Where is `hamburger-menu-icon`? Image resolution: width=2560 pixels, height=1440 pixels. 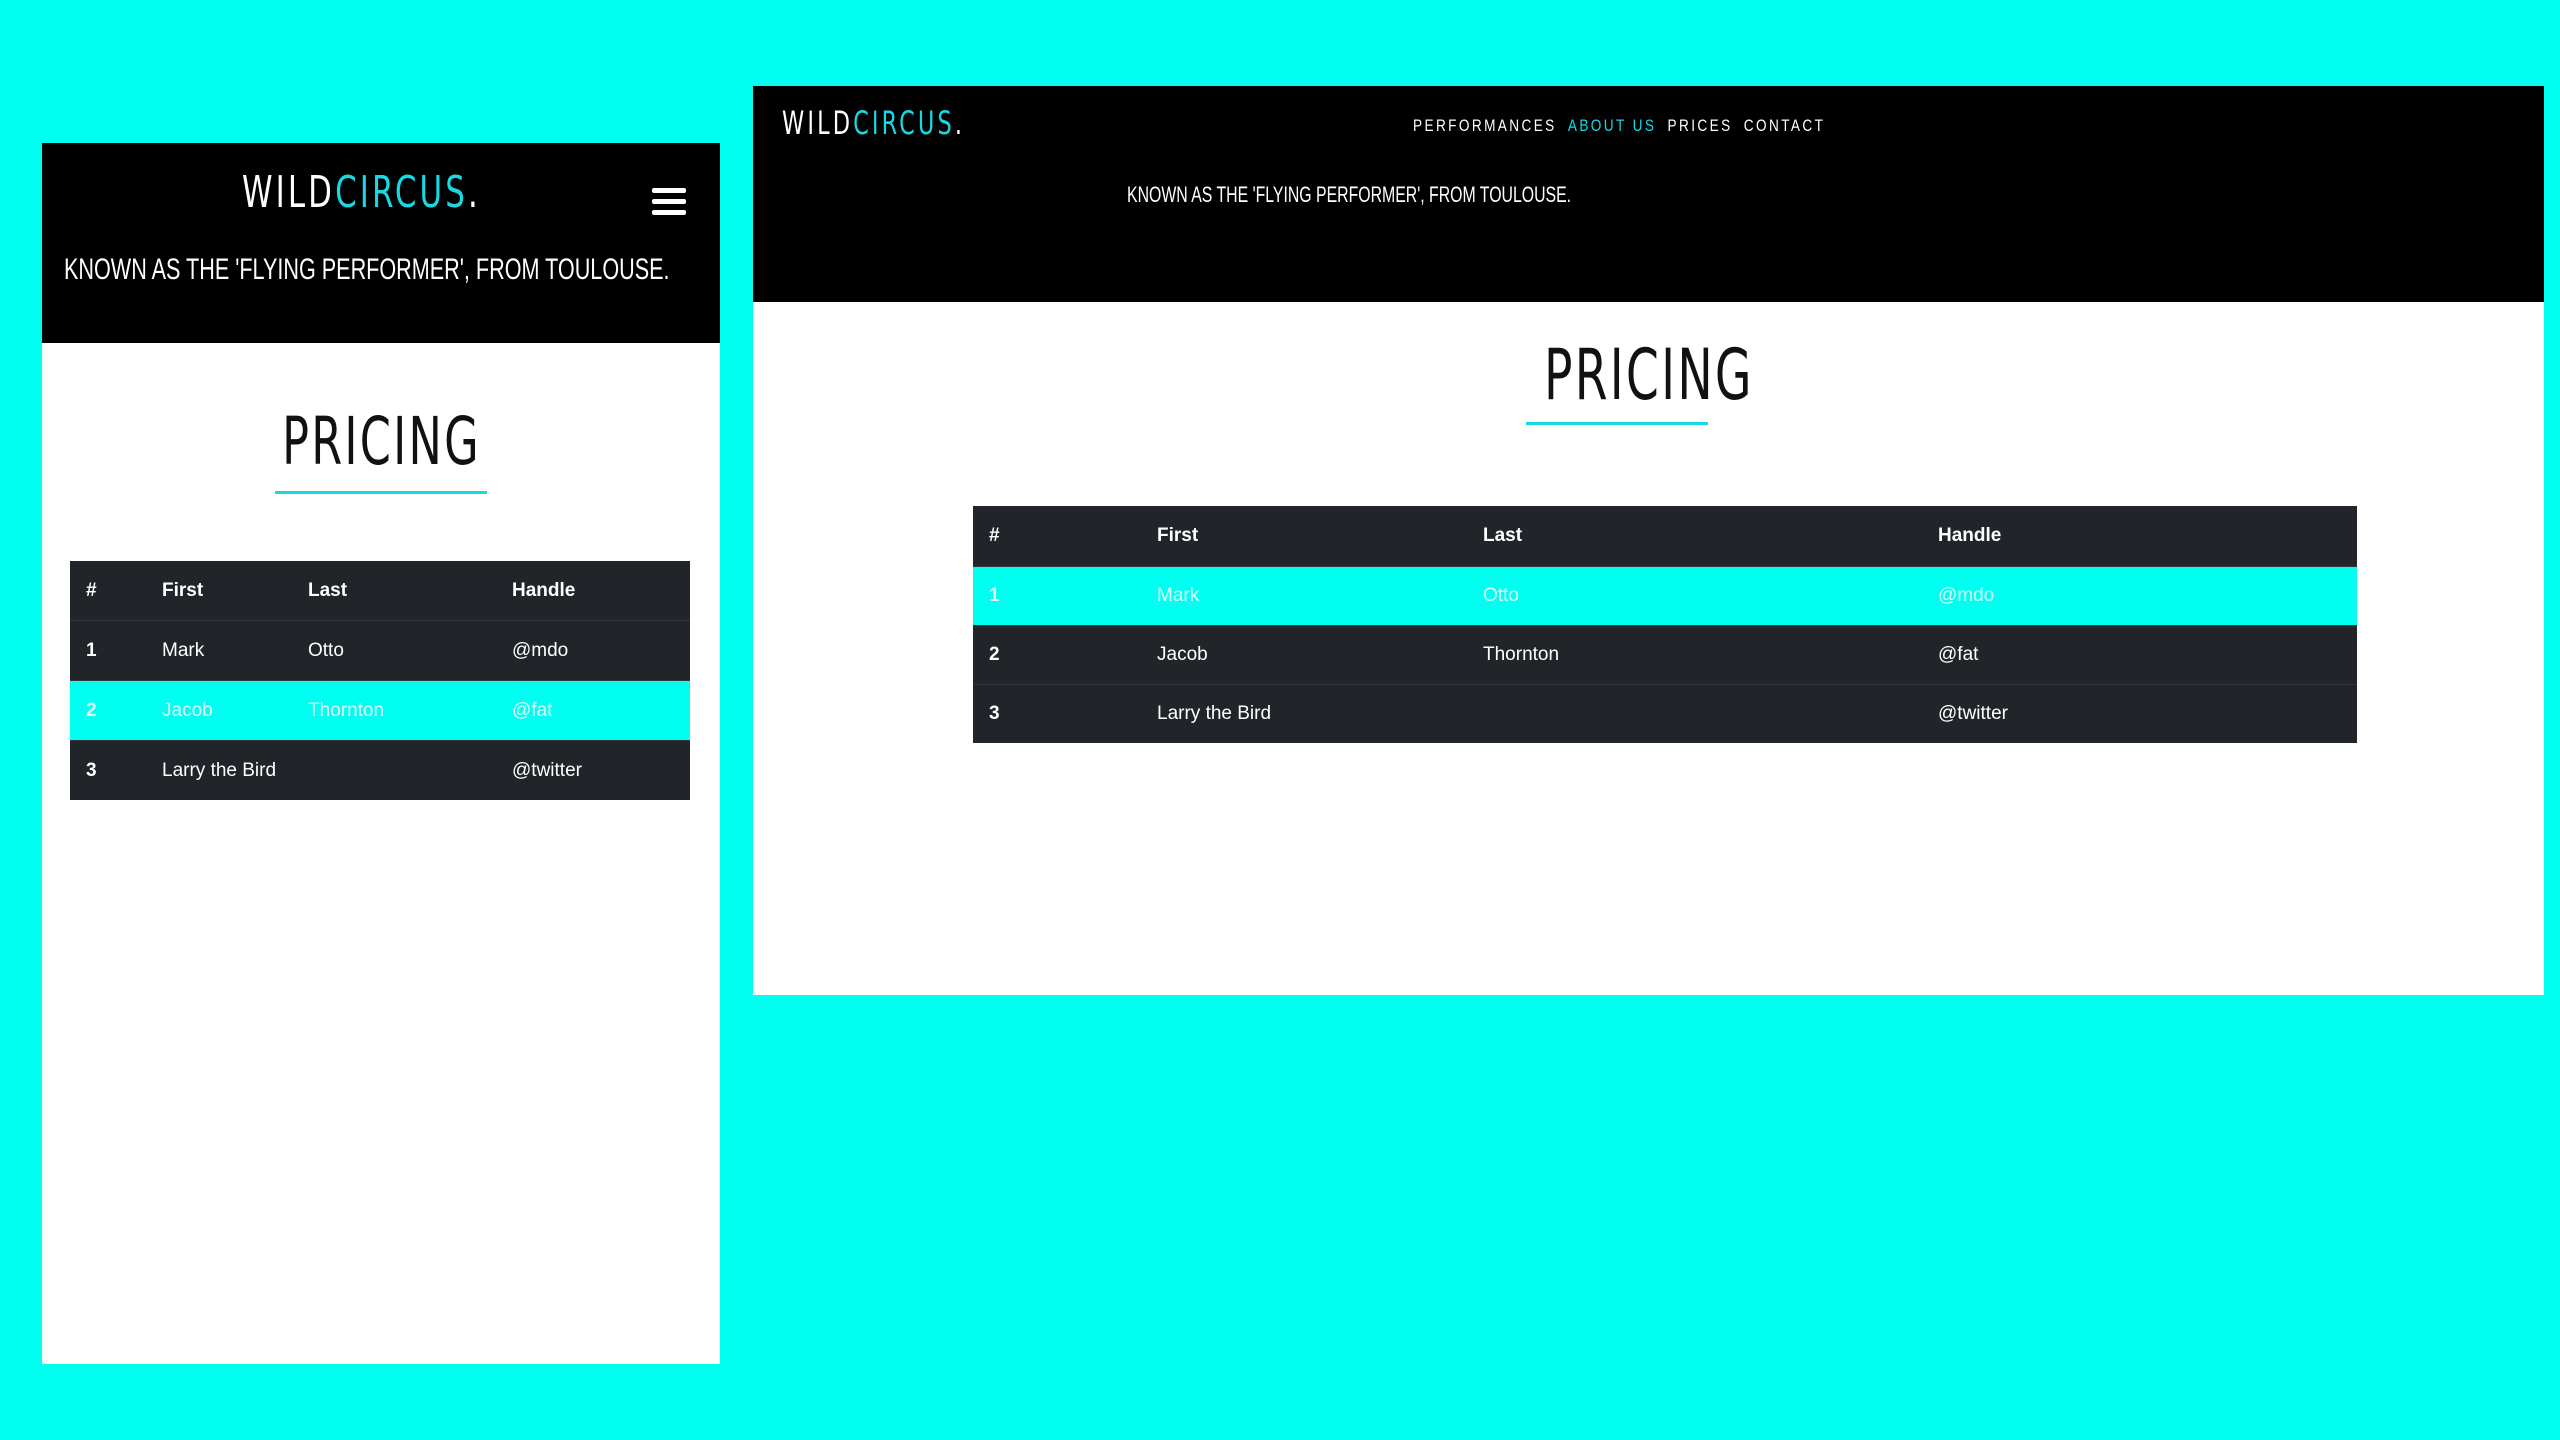
hamburger-menu-icon is located at coordinates (669, 202).